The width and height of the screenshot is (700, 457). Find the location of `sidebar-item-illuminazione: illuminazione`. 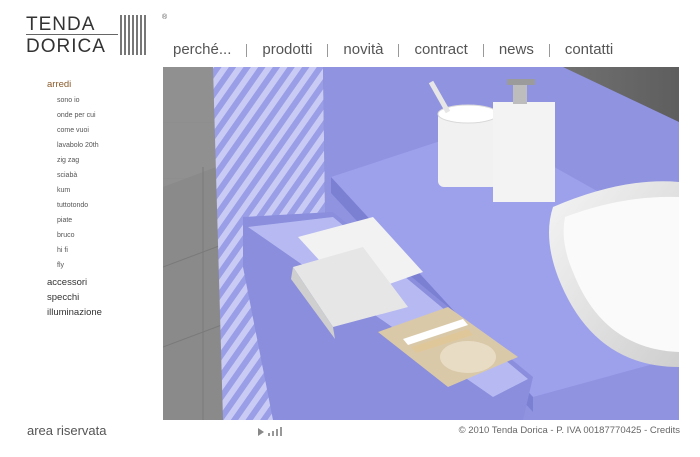

sidebar-item-illuminazione: illuminazione is located at coordinates (102, 312).